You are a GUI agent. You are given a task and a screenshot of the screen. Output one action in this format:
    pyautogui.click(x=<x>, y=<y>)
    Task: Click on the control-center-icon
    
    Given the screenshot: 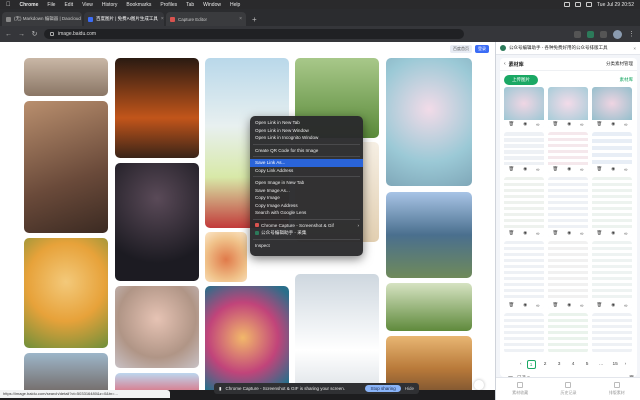 What is the action you would take?
    pyautogui.click(x=588, y=4)
    